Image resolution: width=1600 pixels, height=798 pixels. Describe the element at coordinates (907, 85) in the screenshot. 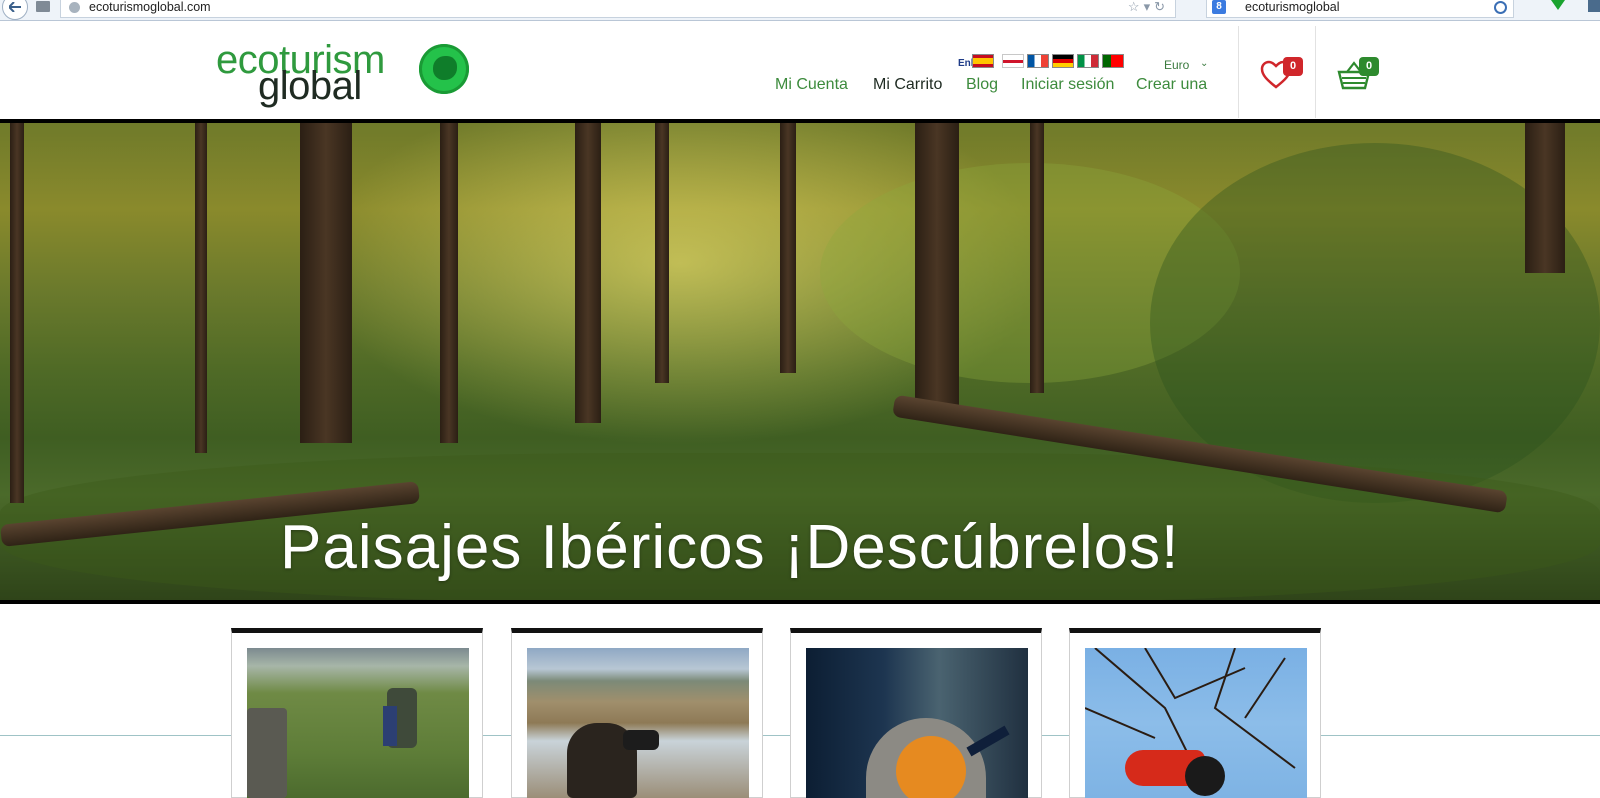

I see `nav-mi-carrito: Mi Carrito` at that location.